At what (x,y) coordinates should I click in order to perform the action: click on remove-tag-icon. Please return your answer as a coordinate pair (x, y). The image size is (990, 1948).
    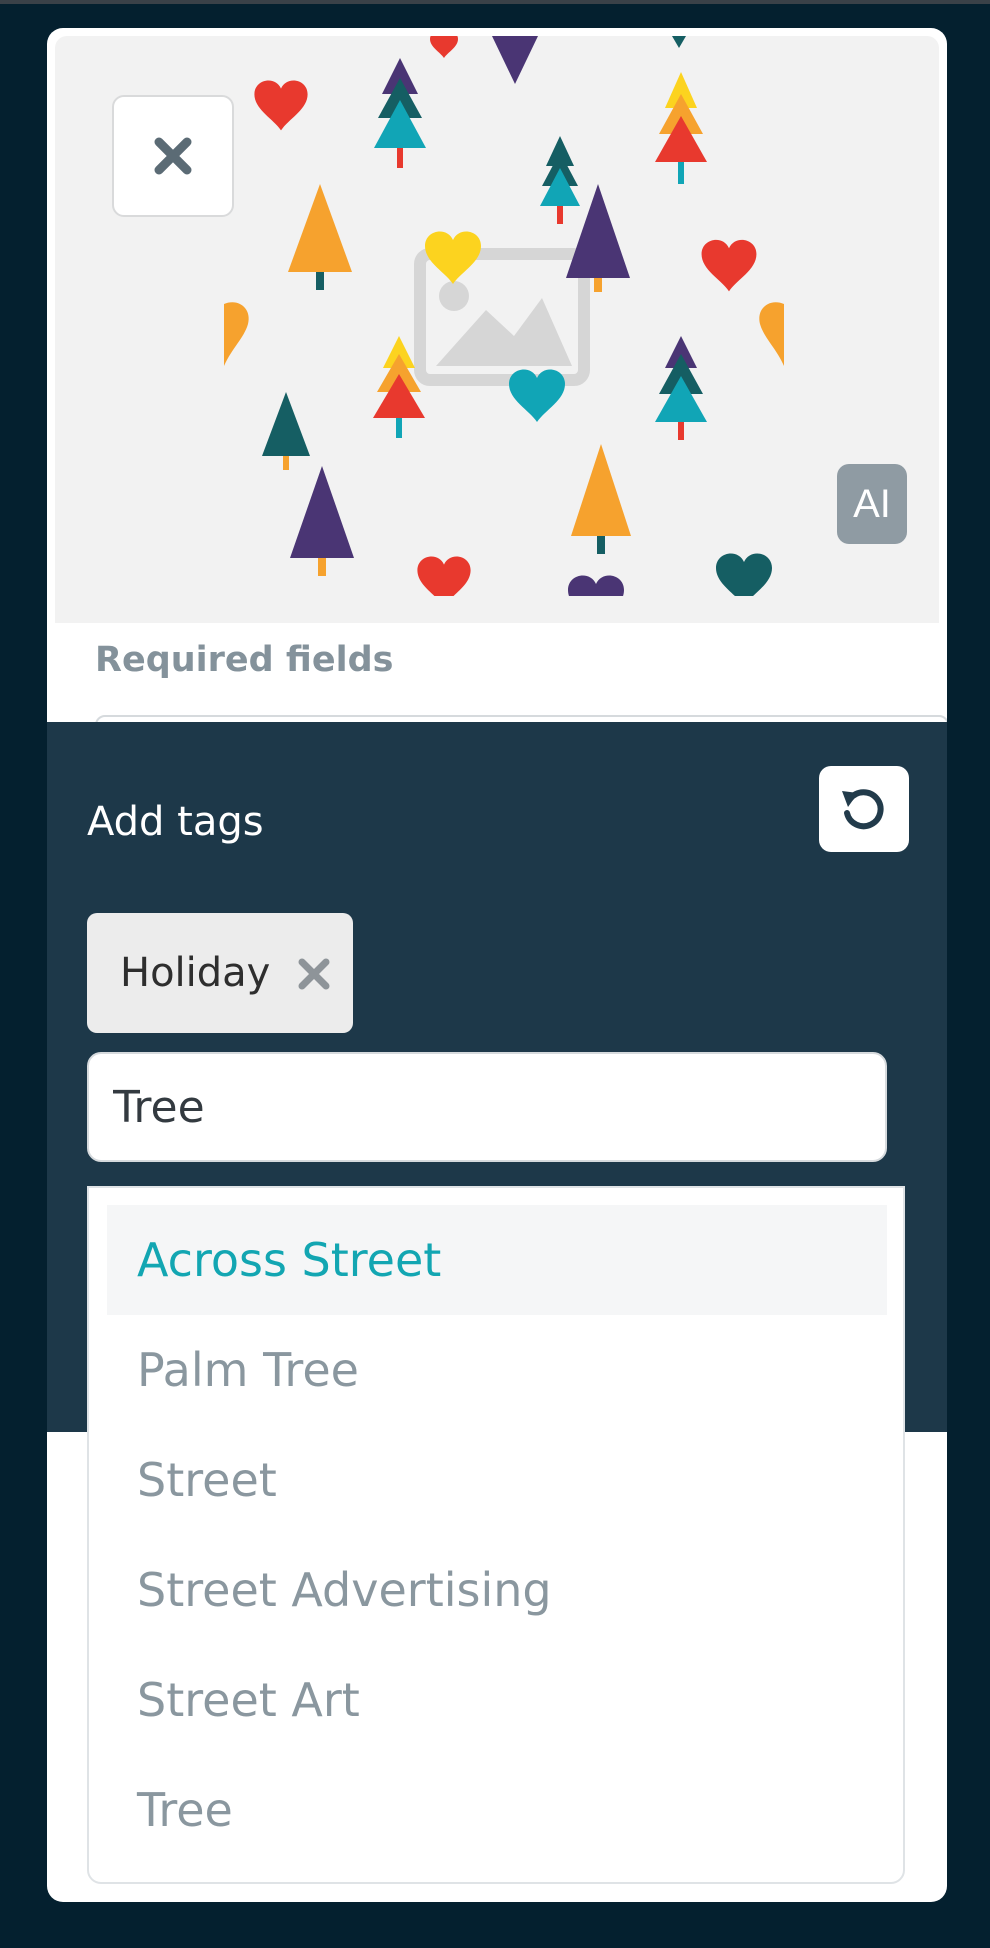
    Looking at the image, I should click on (314, 974).